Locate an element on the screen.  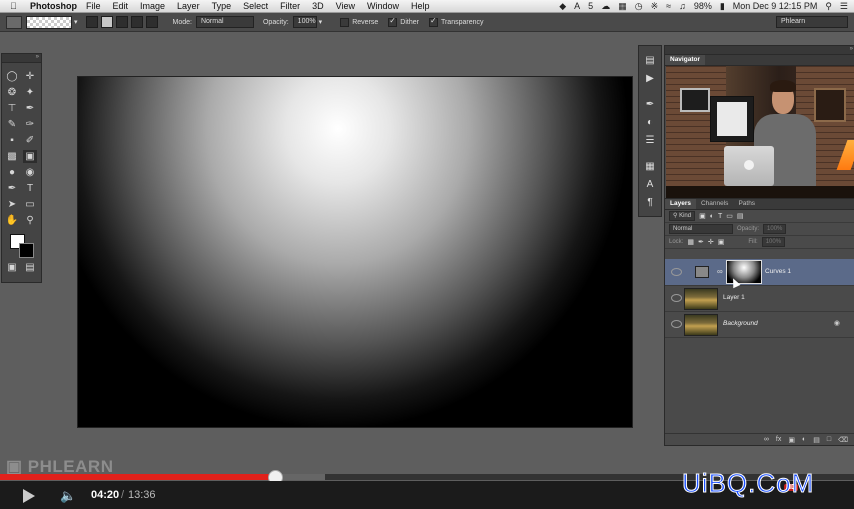
trash-icon: ⌫ is located at coordinates (843, 440).